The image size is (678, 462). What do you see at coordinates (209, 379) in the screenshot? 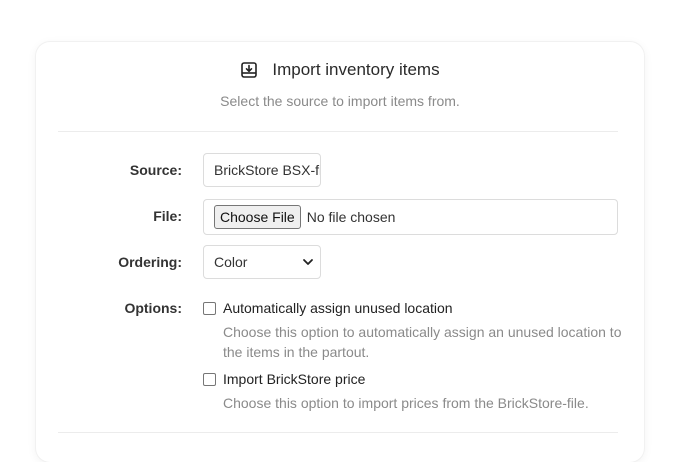
I see `import-price-checkbox` at bounding box center [209, 379].